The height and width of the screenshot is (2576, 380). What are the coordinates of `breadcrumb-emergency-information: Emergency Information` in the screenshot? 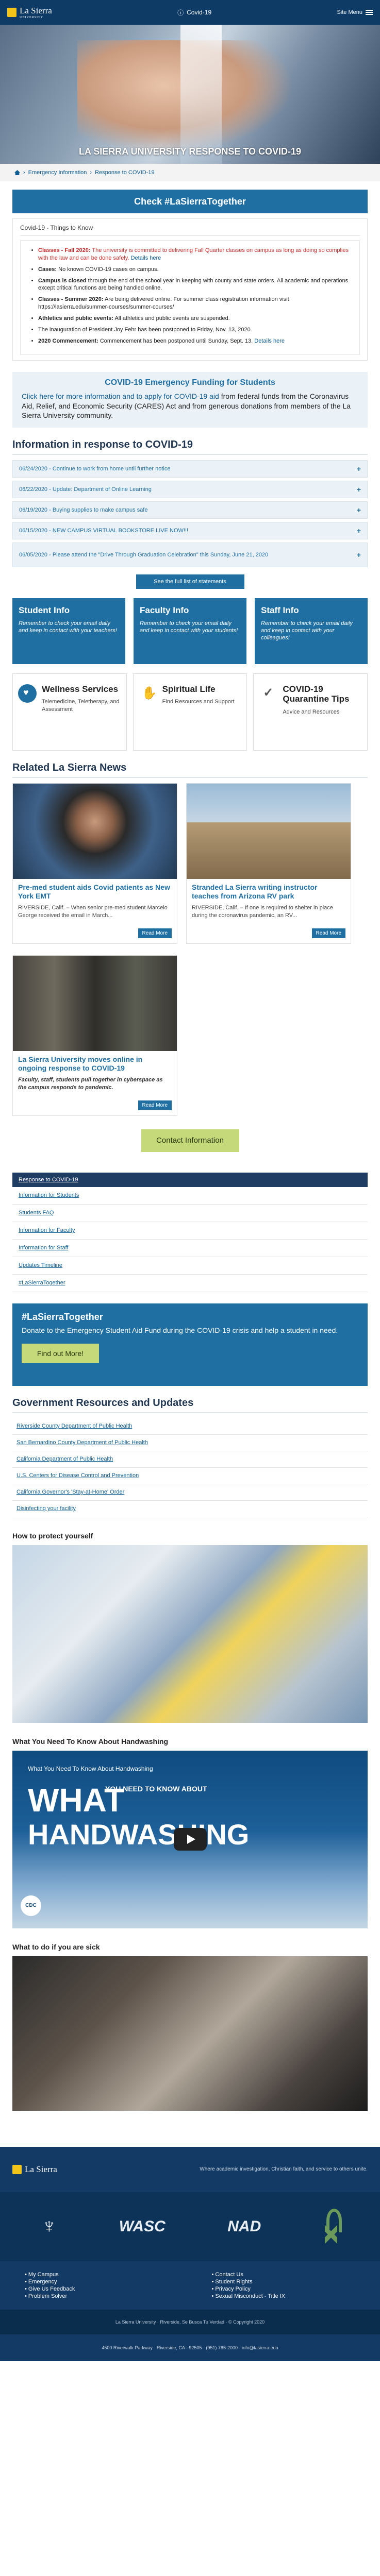 It's located at (57, 173).